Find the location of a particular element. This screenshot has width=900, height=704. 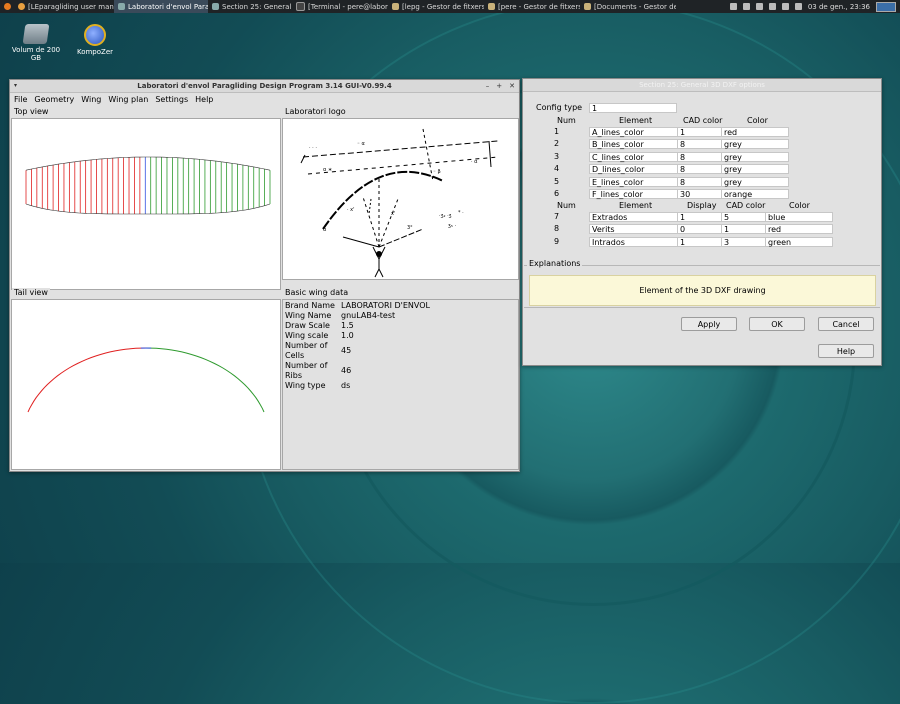

window-icon is located at coordinates (215, 6).